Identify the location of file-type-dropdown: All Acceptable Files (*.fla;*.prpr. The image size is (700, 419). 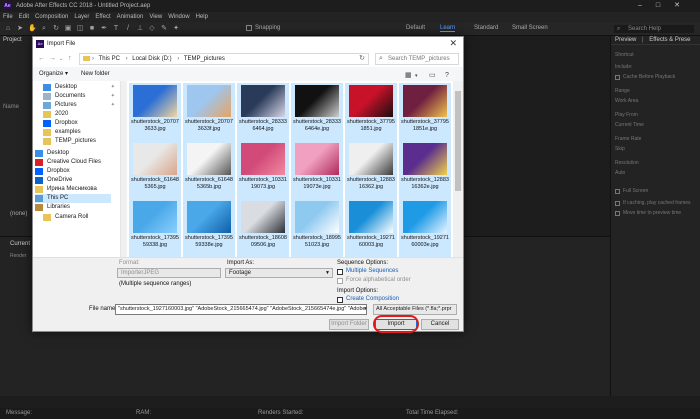
(415, 309).